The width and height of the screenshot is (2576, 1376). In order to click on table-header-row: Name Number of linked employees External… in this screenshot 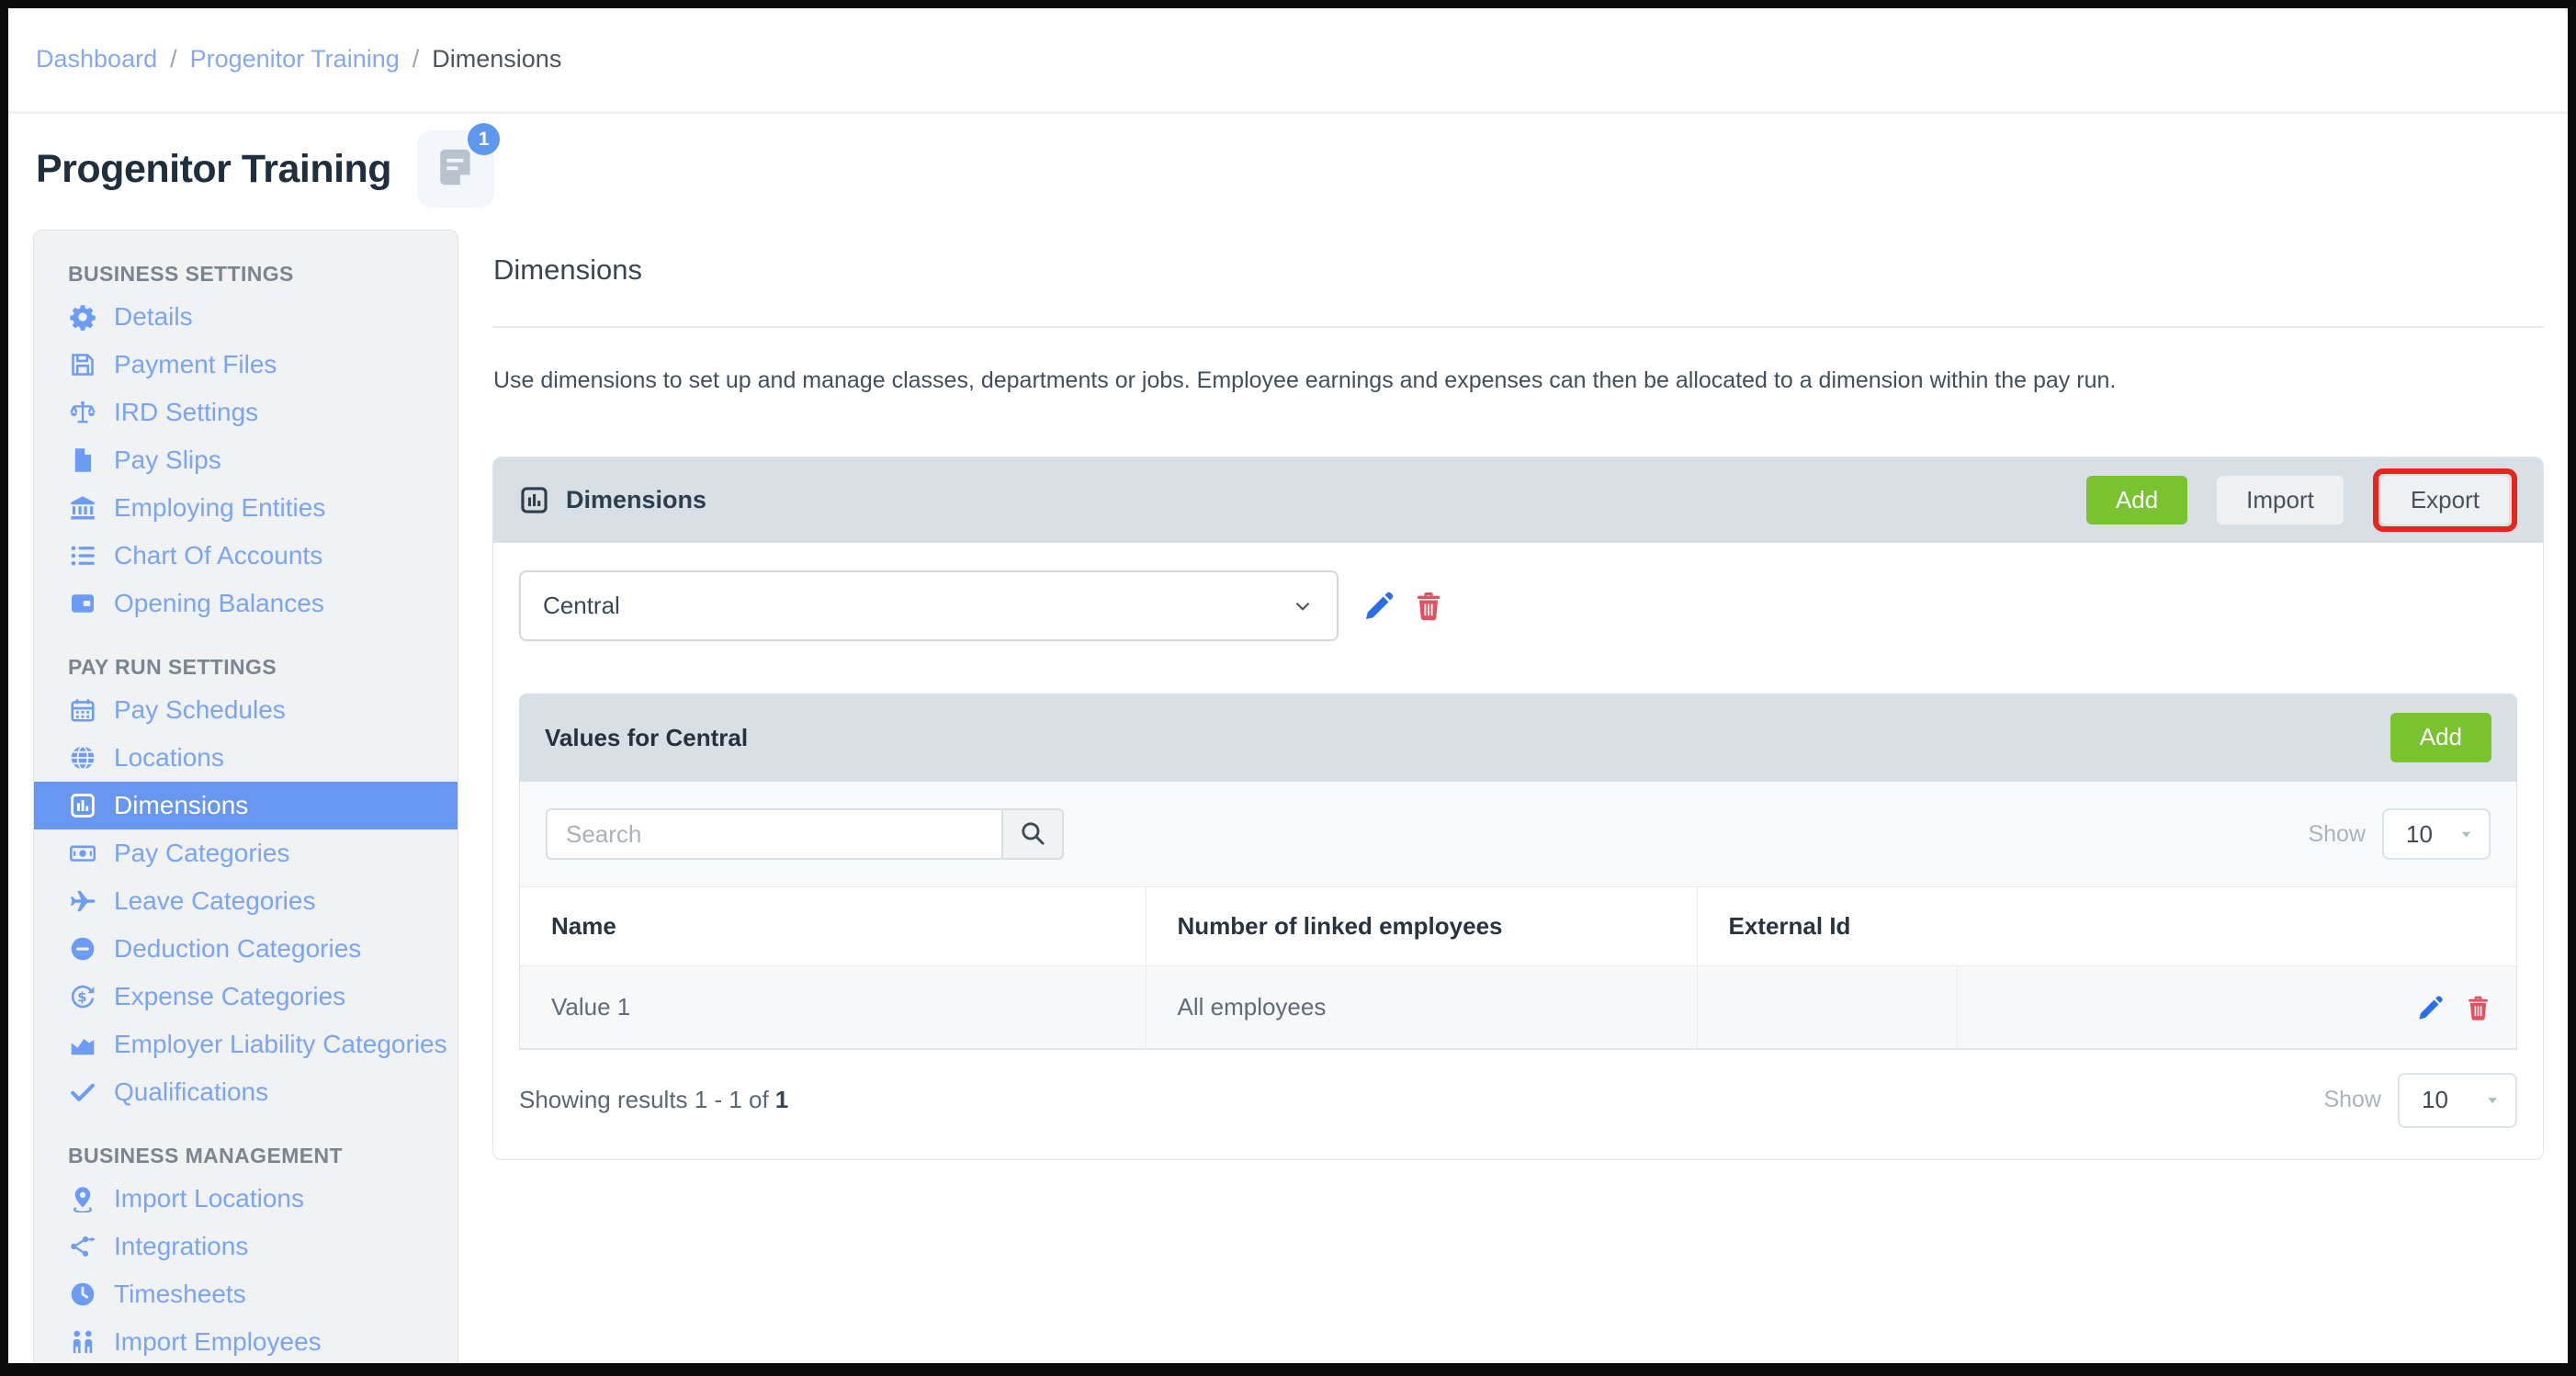, I will do `click(1518, 926)`.